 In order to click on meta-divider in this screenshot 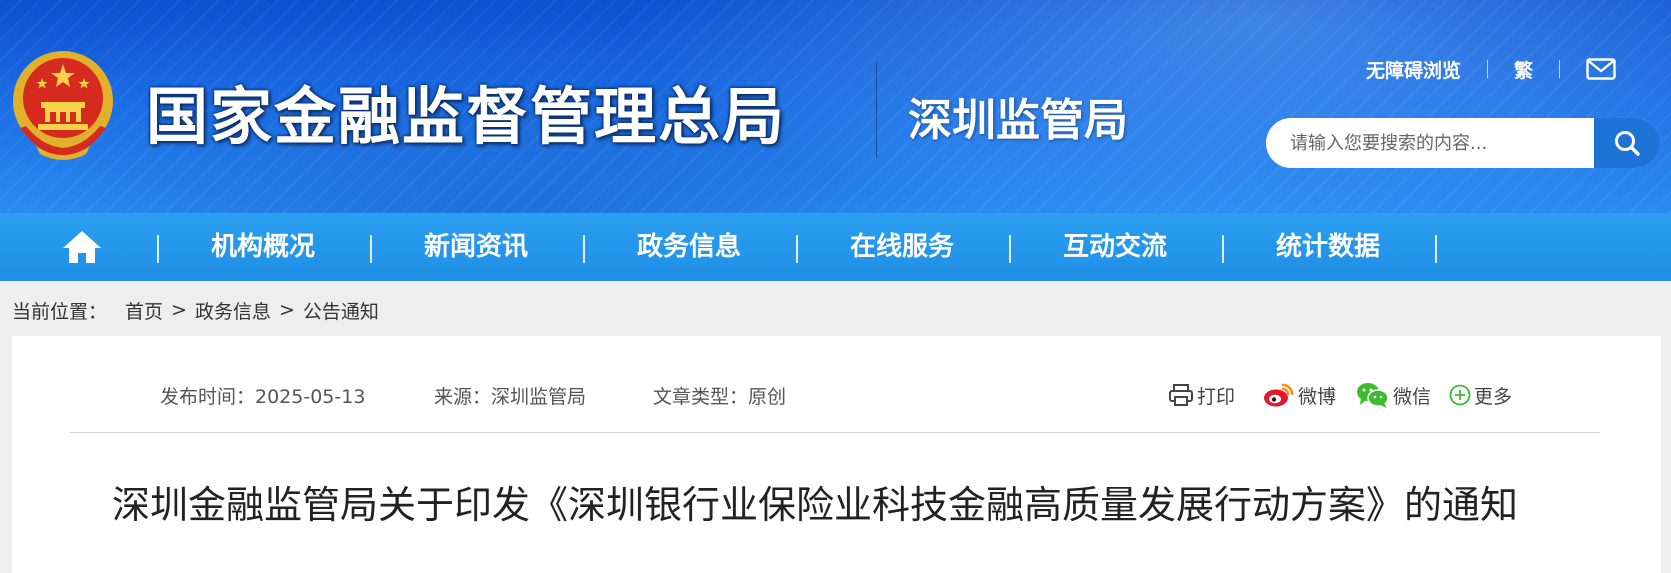, I will do `click(835, 432)`.